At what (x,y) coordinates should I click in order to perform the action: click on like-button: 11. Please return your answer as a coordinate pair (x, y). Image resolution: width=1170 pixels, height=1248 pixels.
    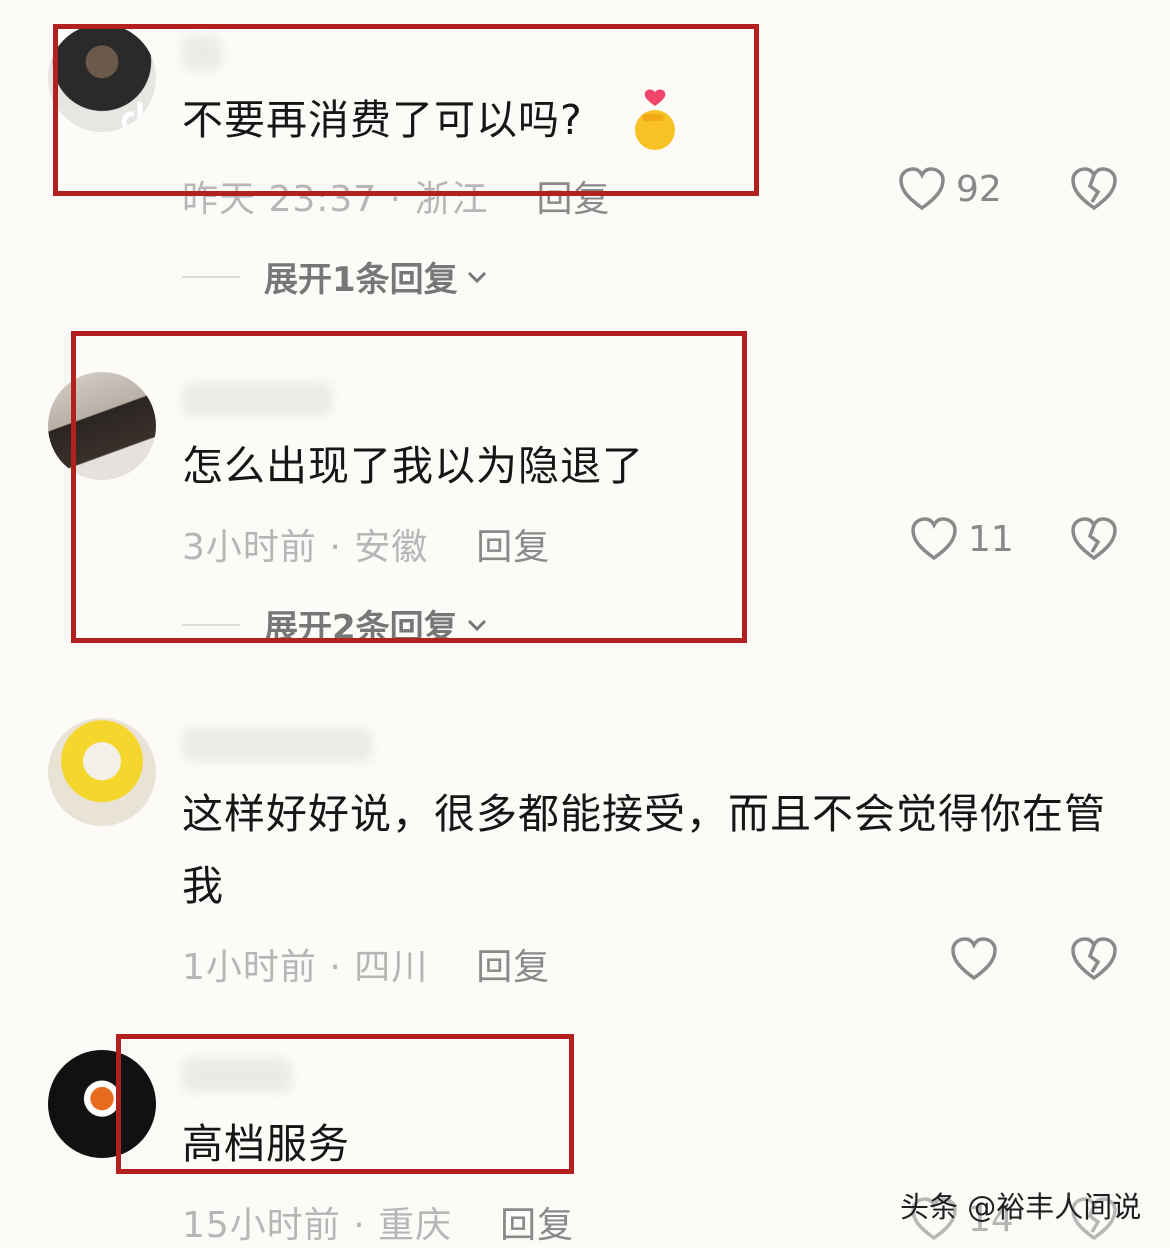
    Looking at the image, I should click on (962, 539).